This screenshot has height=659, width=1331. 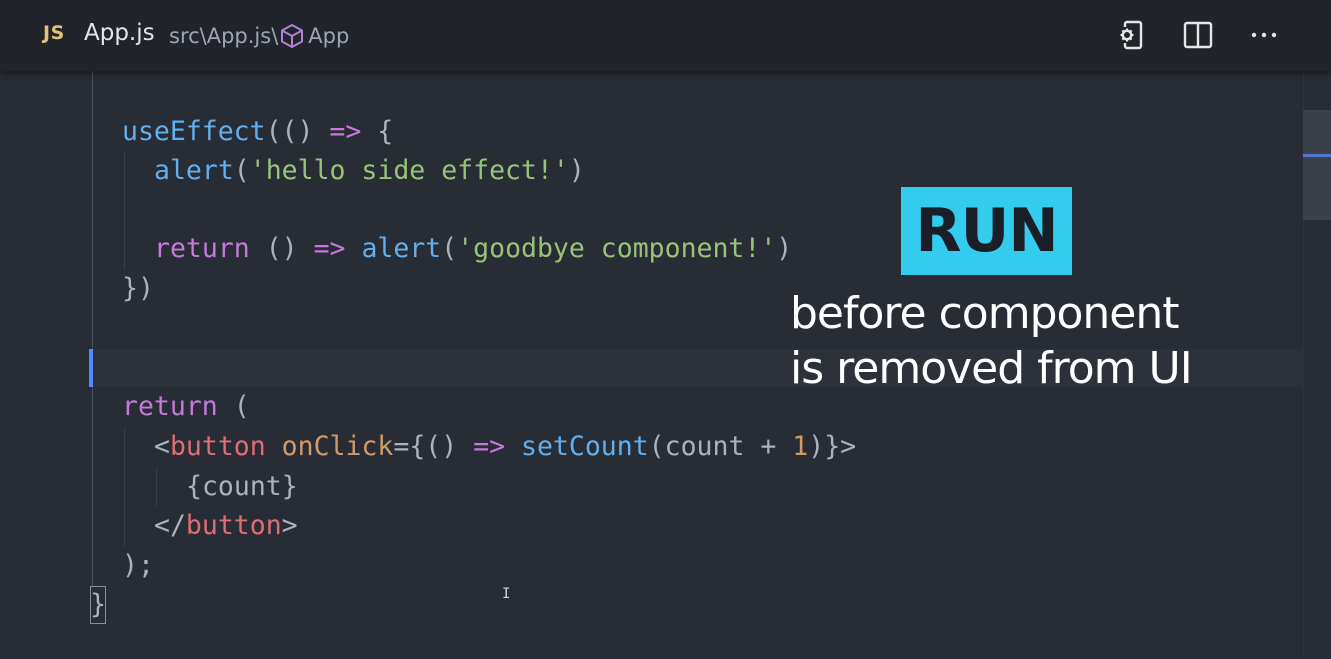 I want to click on code-line: }, so click(x=98, y=605).